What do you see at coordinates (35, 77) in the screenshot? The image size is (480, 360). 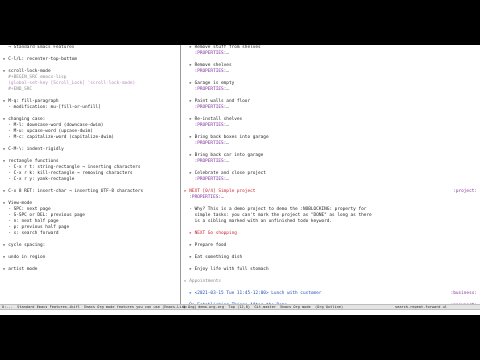 I see `left-line: #+BEGIN_SRC emacs-lisp` at bounding box center [35, 77].